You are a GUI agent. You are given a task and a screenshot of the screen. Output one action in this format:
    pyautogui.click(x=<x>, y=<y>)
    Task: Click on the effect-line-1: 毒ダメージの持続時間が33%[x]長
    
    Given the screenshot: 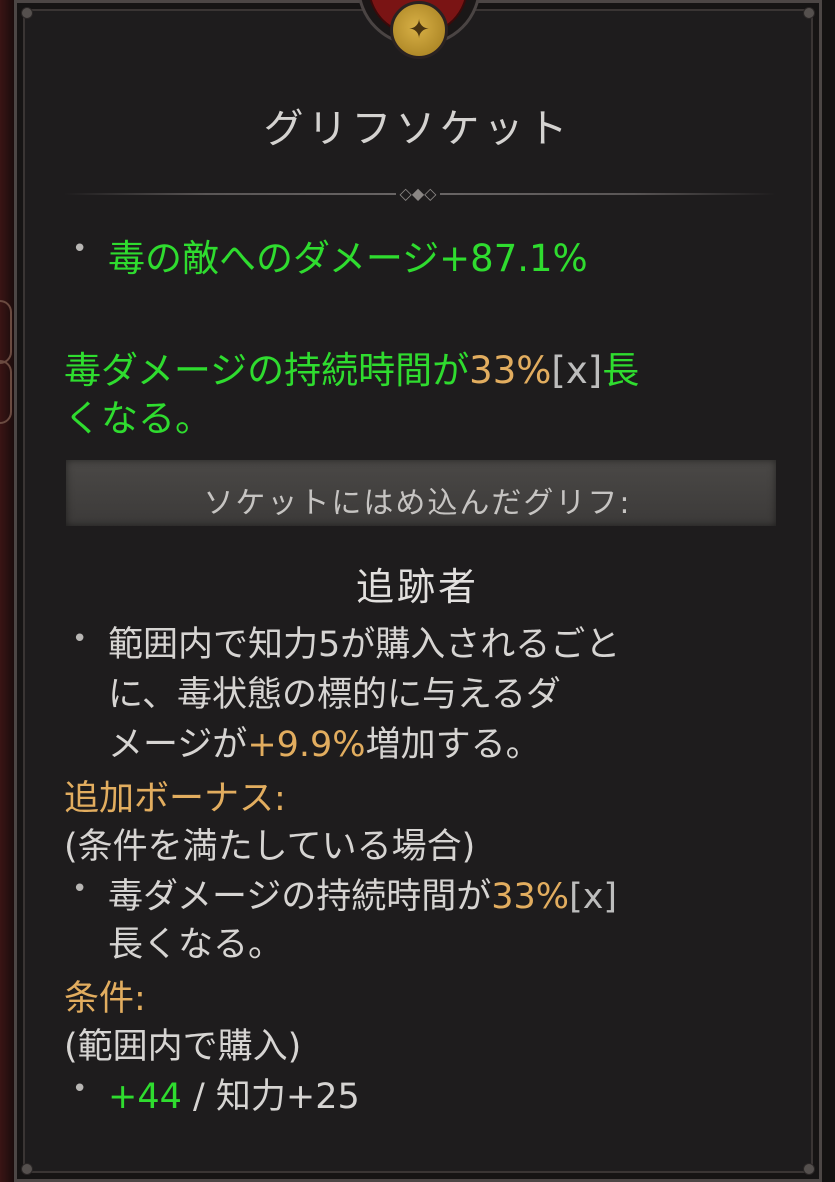 What is the action you would take?
    pyautogui.click(x=351, y=367)
    